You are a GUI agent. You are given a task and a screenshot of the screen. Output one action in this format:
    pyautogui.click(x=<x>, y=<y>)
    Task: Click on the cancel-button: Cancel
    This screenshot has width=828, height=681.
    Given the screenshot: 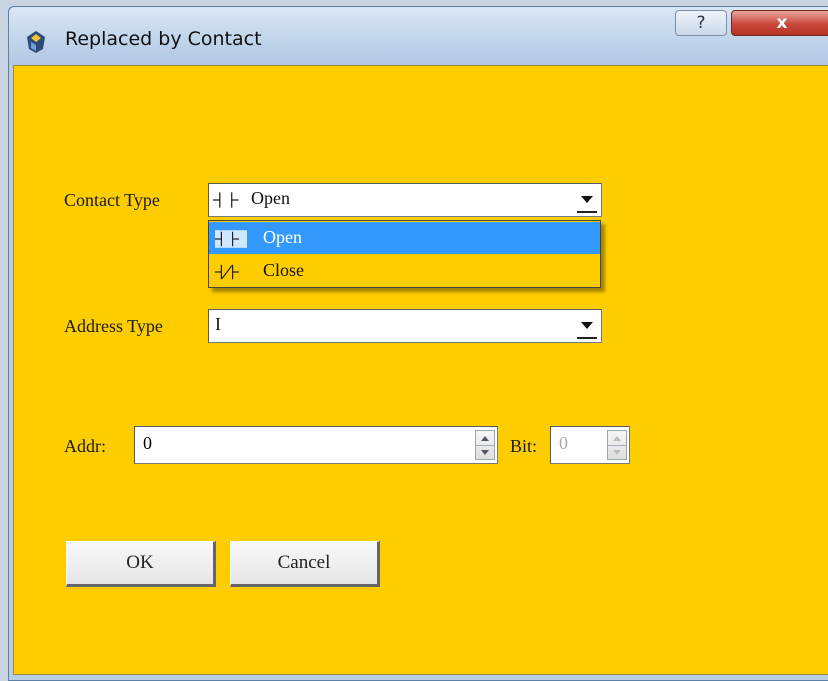 What is the action you would take?
    pyautogui.click(x=305, y=564)
    